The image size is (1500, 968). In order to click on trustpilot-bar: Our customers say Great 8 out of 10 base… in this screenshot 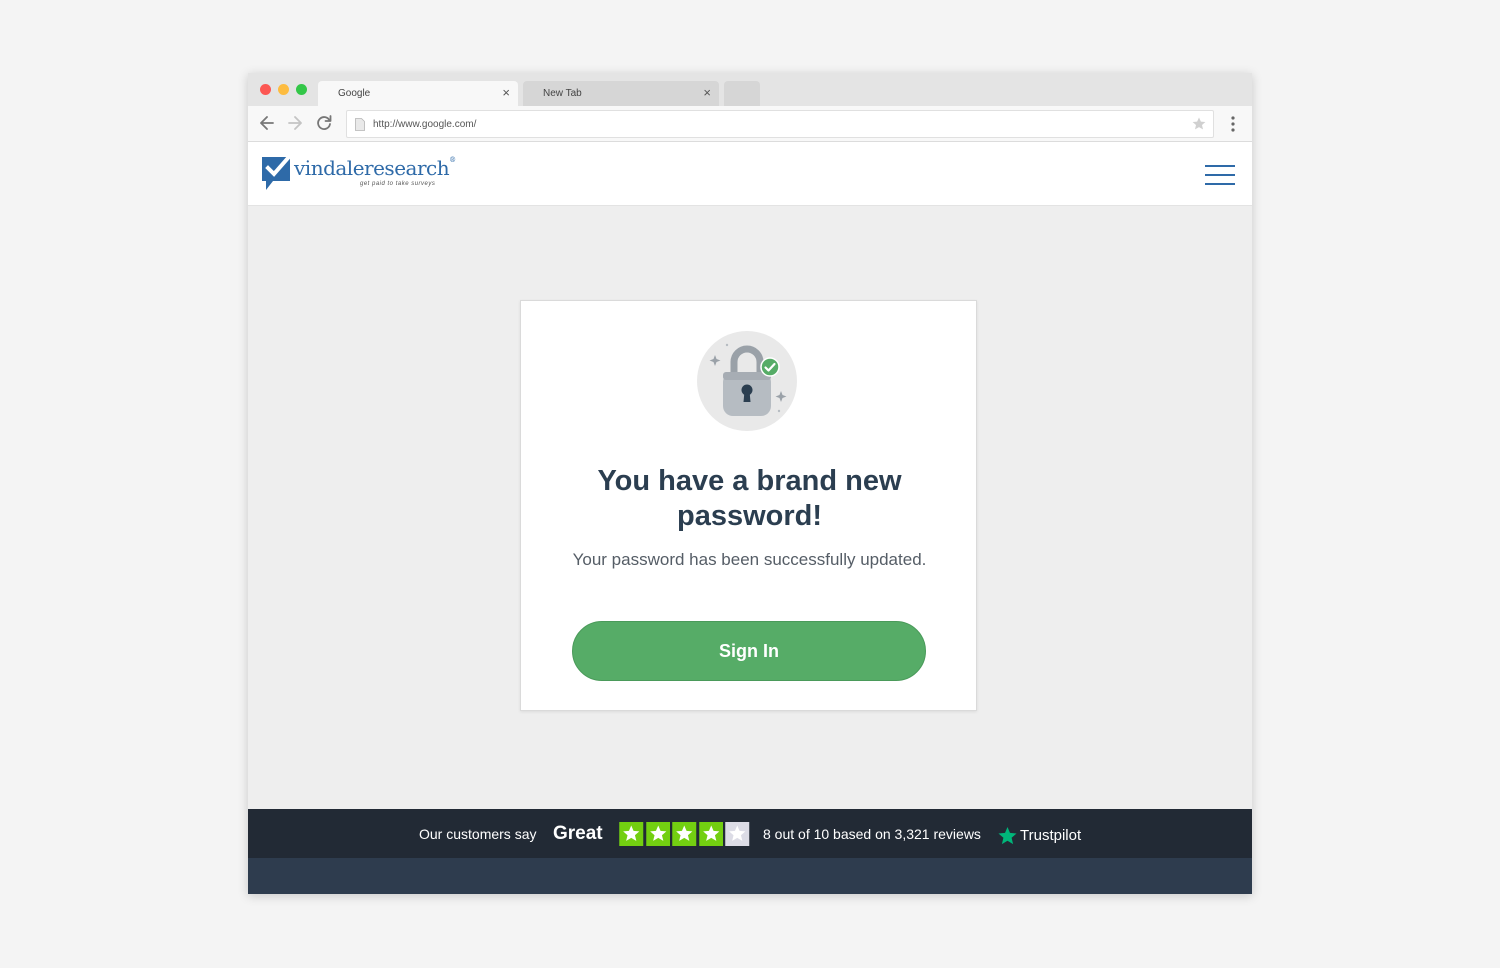, I will do `click(750, 833)`.